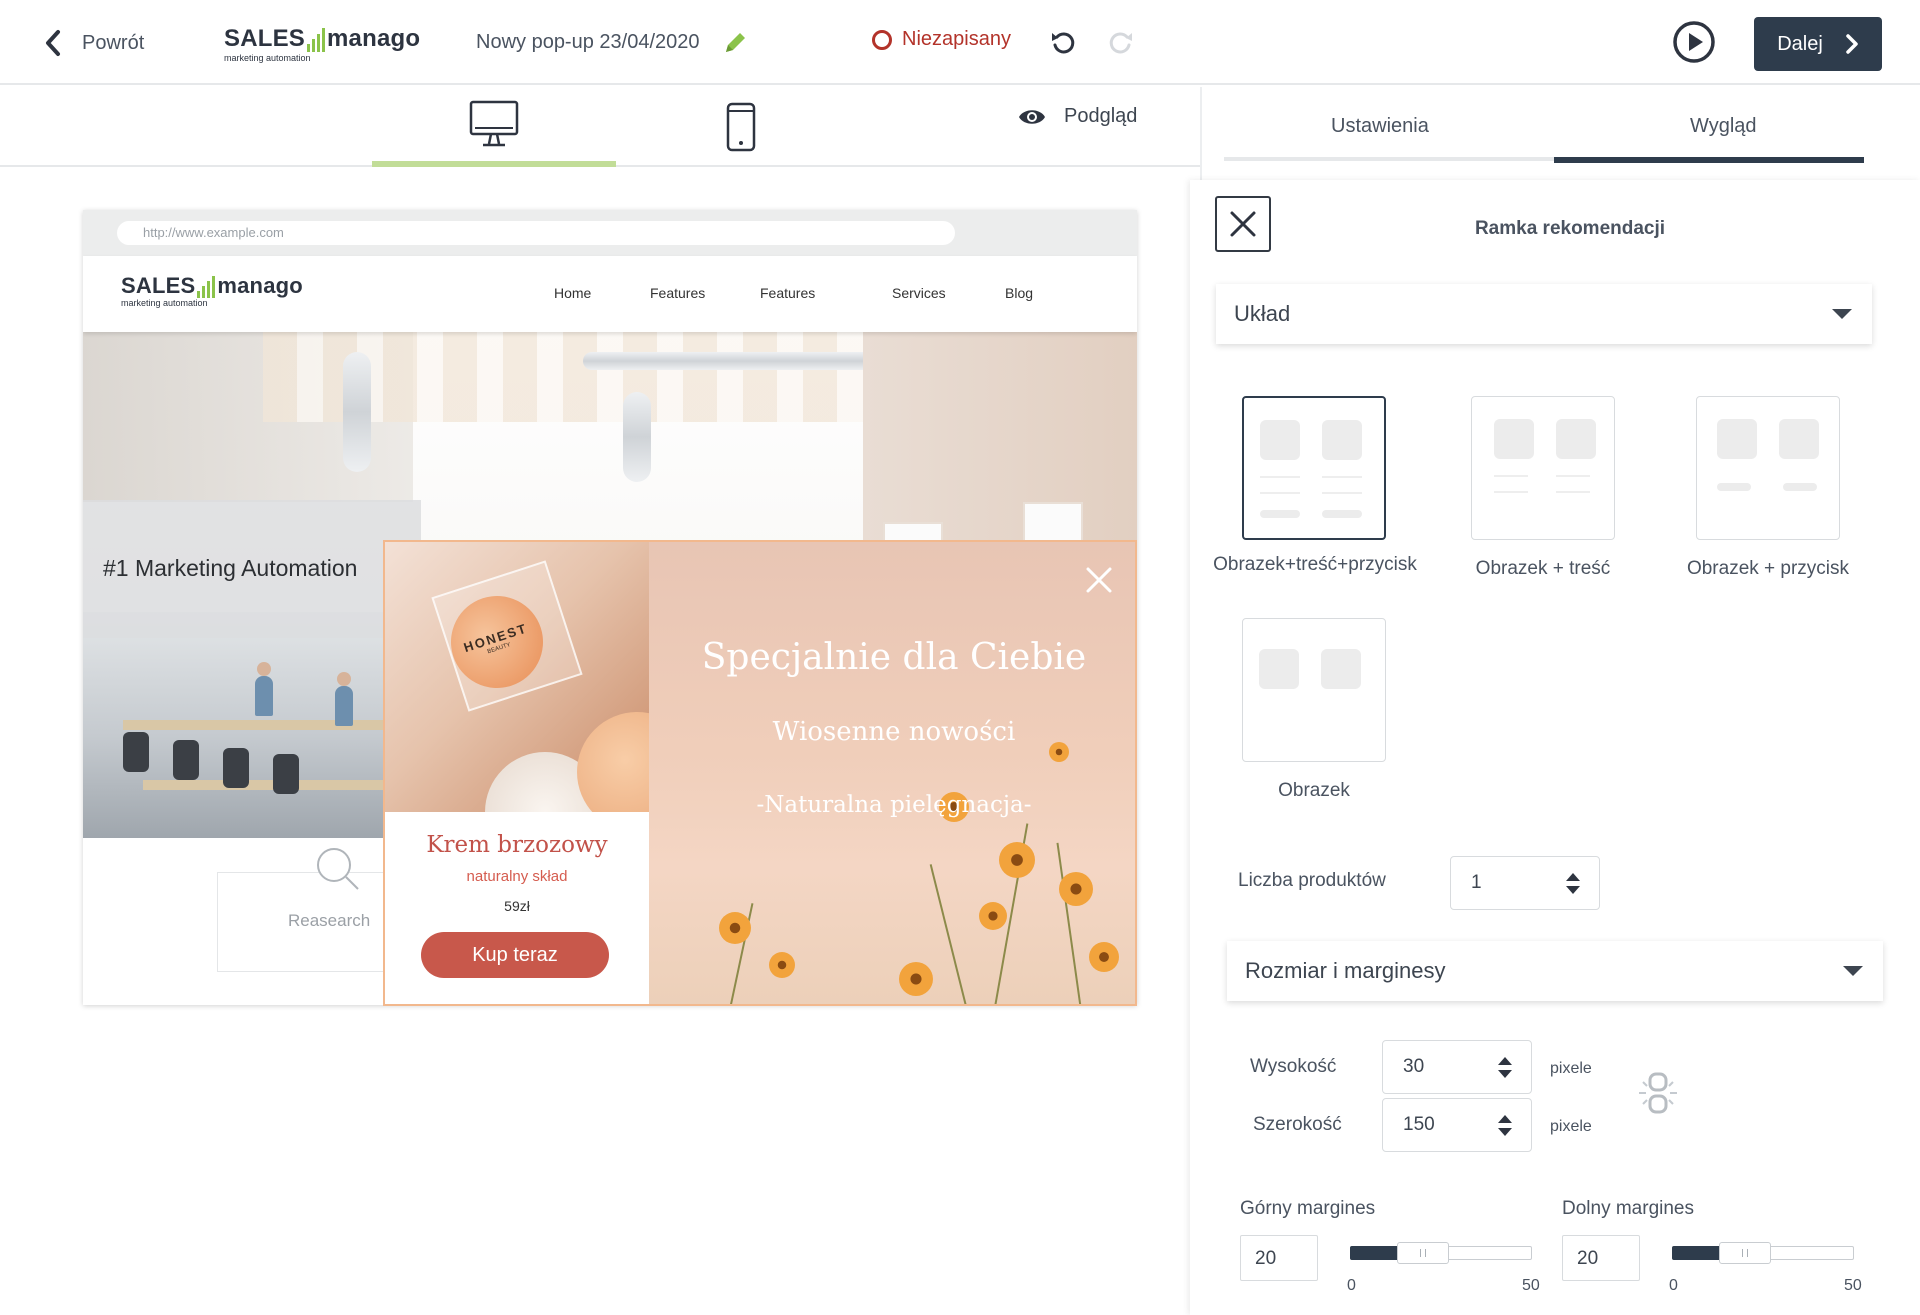 This screenshot has width=1920, height=1315. Describe the element at coordinates (268, 725) in the screenshot. I see `hero-desk` at that location.